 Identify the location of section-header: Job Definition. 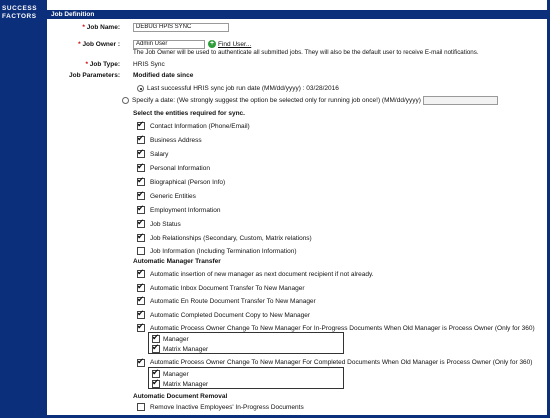
(298, 14).